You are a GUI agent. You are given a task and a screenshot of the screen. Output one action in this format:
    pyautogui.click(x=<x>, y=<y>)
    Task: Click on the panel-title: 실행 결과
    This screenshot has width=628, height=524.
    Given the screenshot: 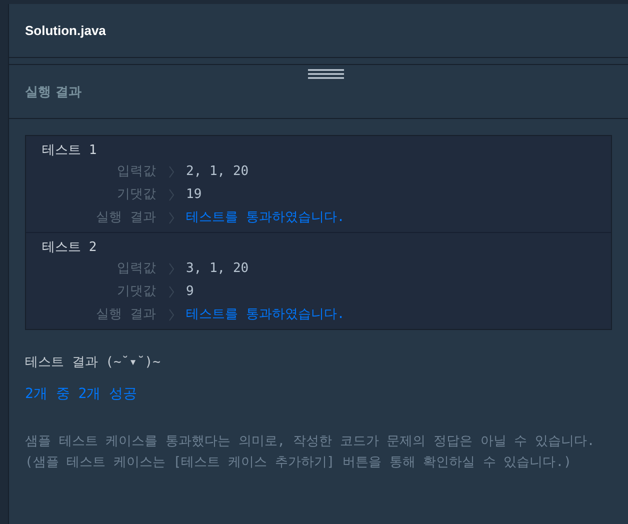 What is the action you would take?
    pyautogui.click(x=53, y=92)
    